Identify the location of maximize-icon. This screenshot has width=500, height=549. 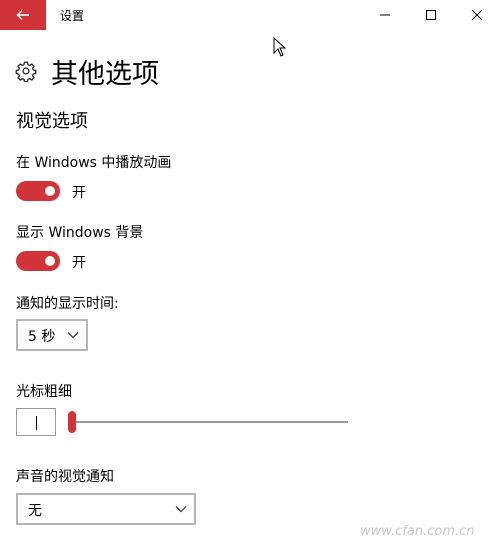
(431, 15).